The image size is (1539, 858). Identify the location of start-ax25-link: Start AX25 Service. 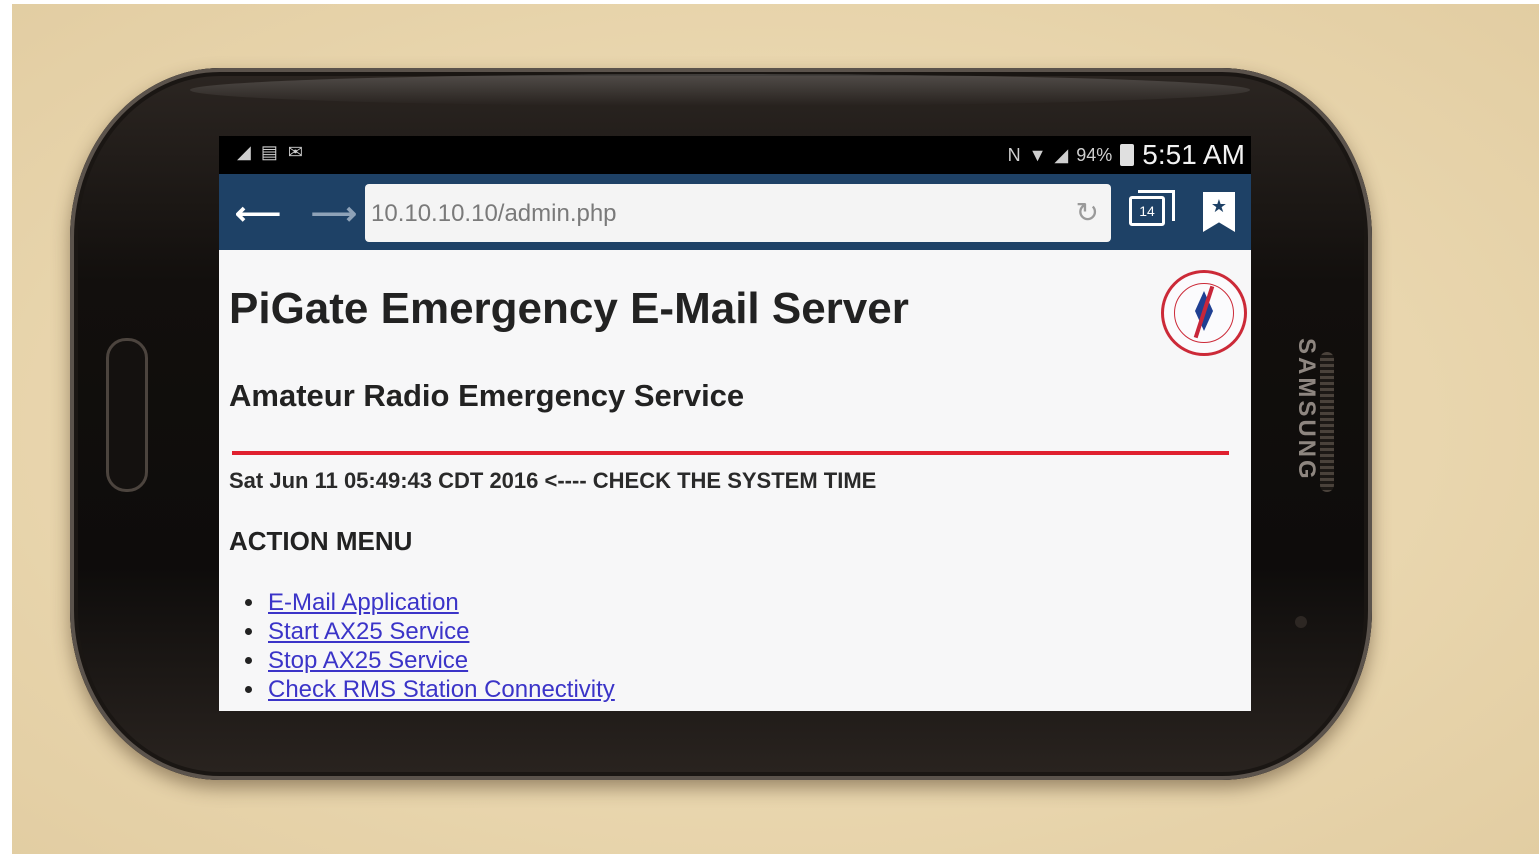
(368, 631).